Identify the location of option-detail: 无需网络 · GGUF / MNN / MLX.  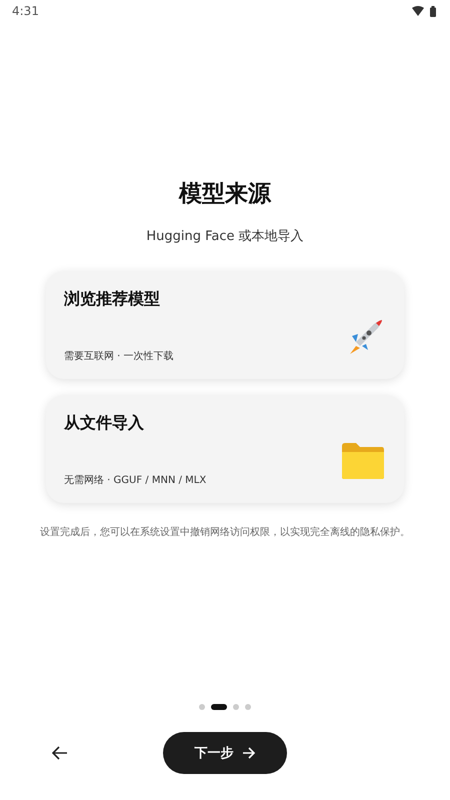
(135, 480).